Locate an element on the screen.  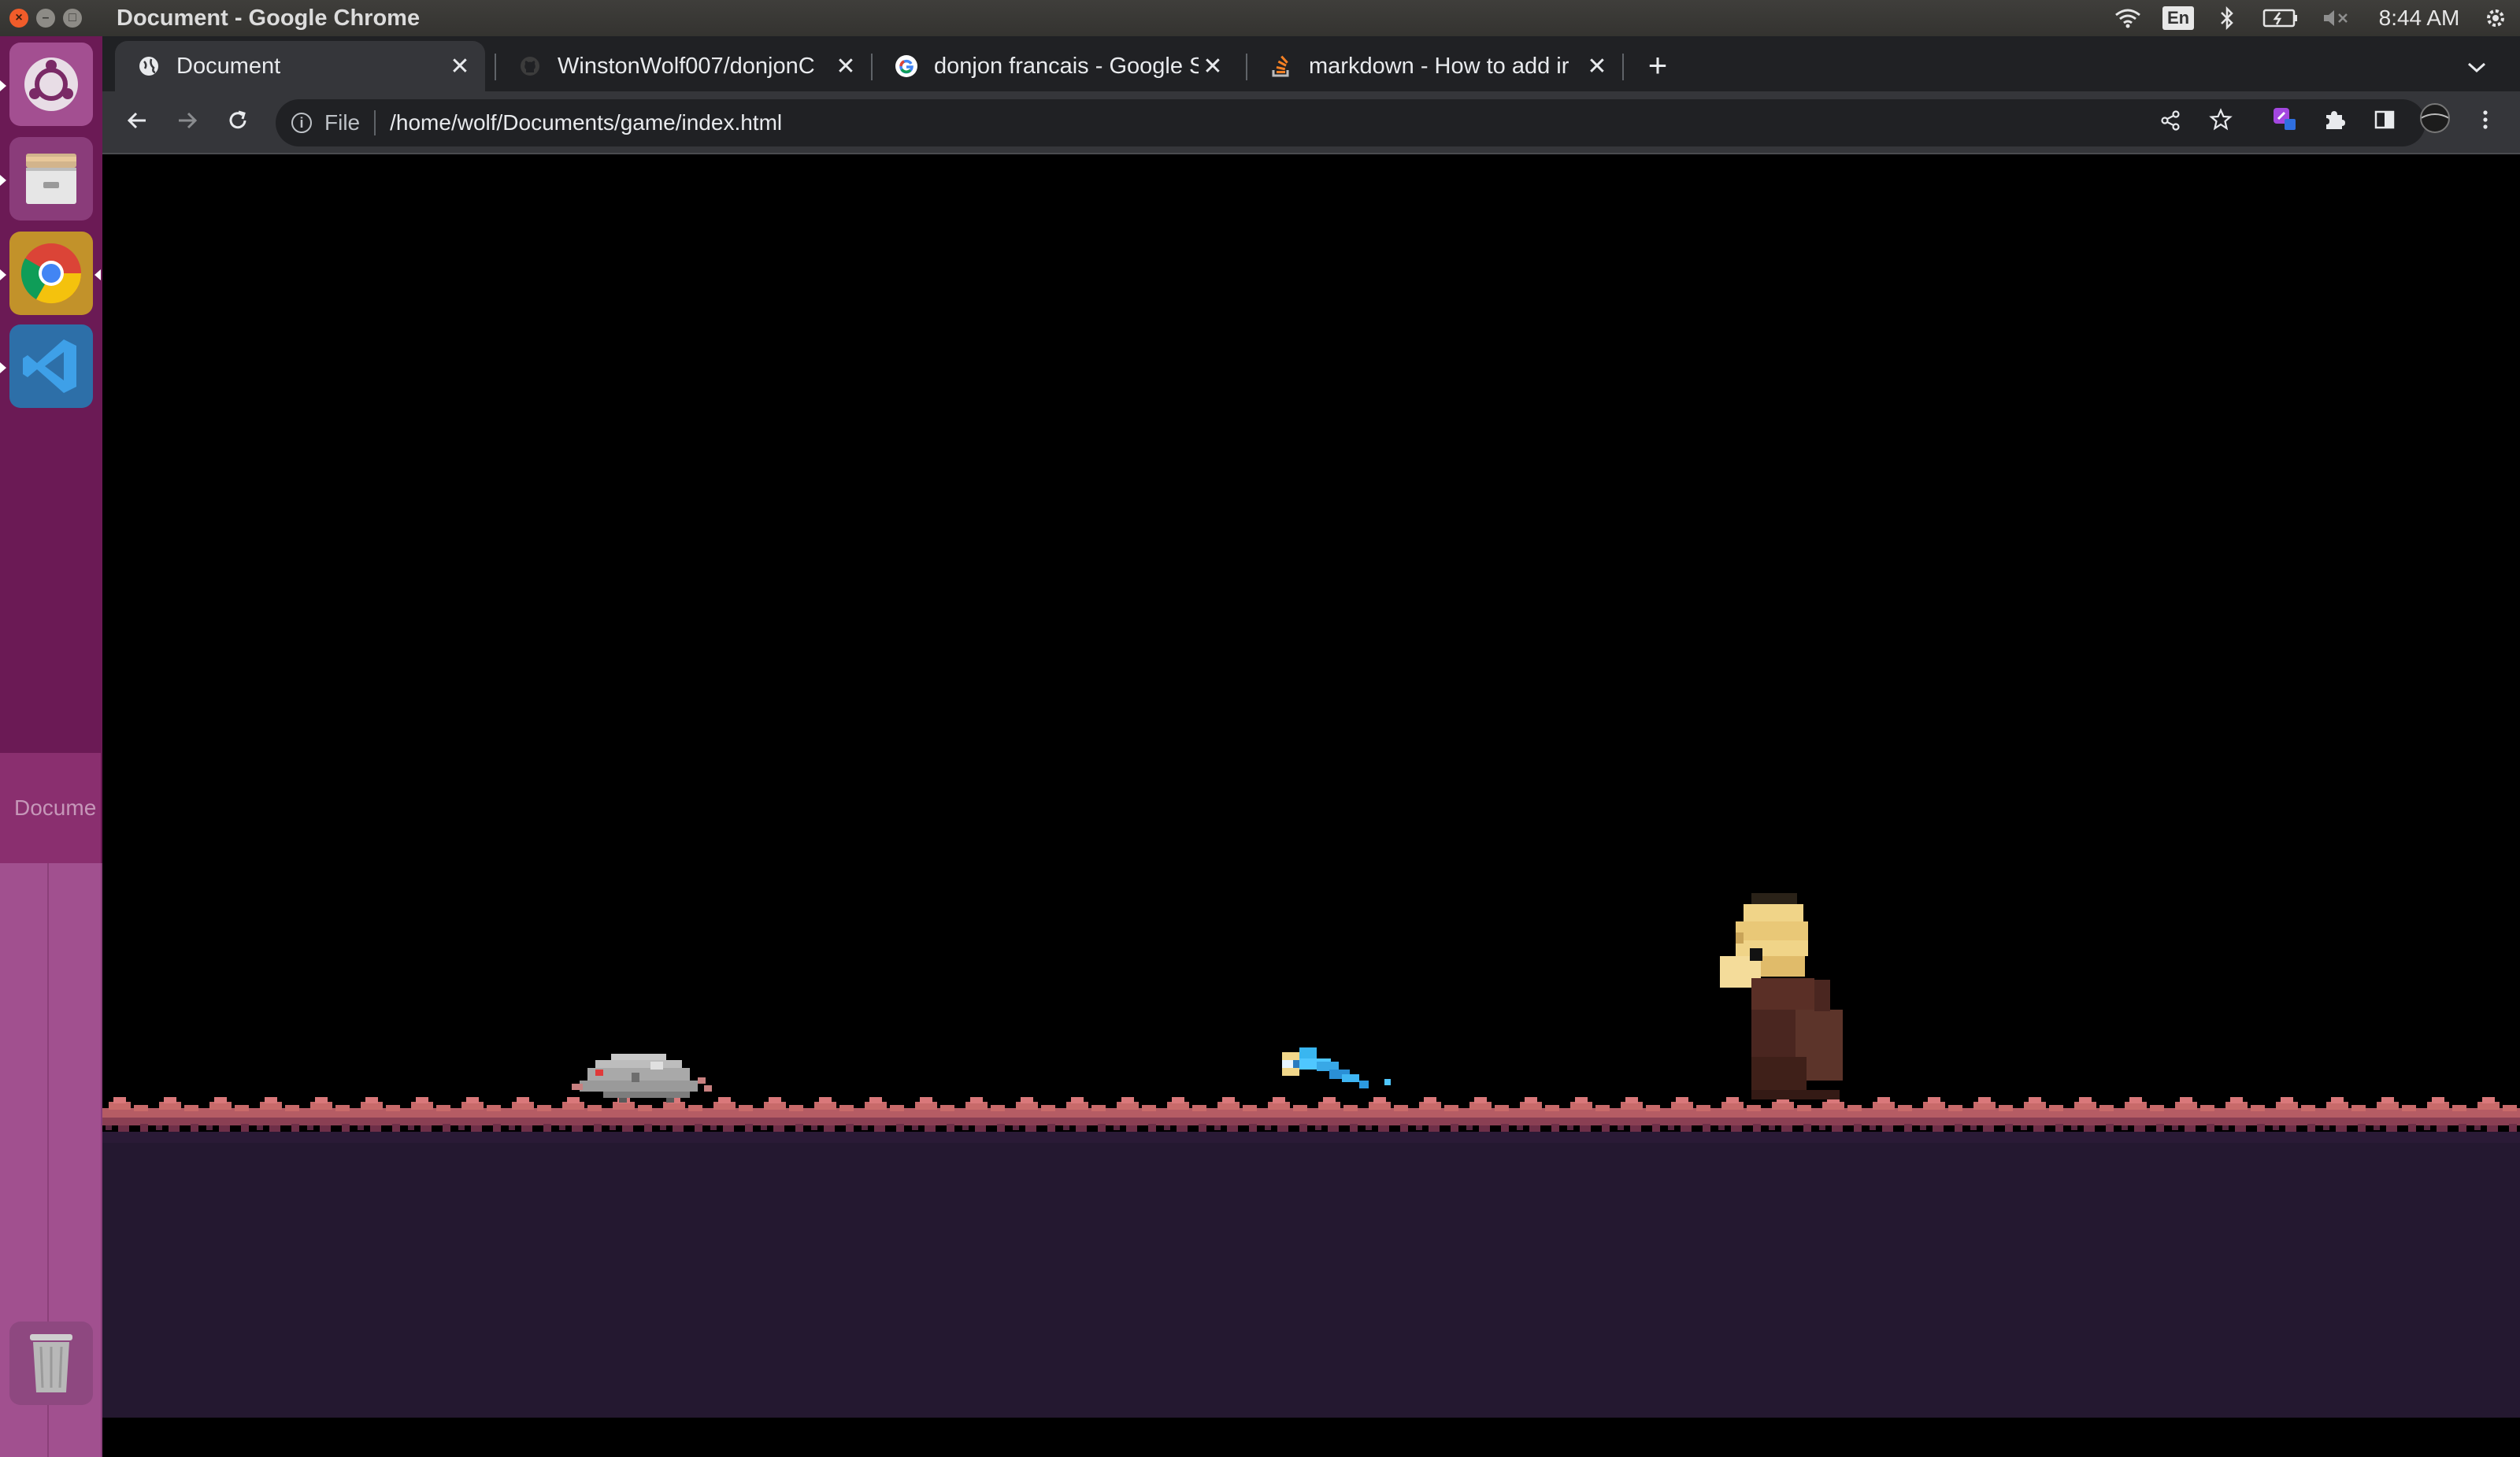
unity-launcher: Docume is located at coordinates (51, 746).